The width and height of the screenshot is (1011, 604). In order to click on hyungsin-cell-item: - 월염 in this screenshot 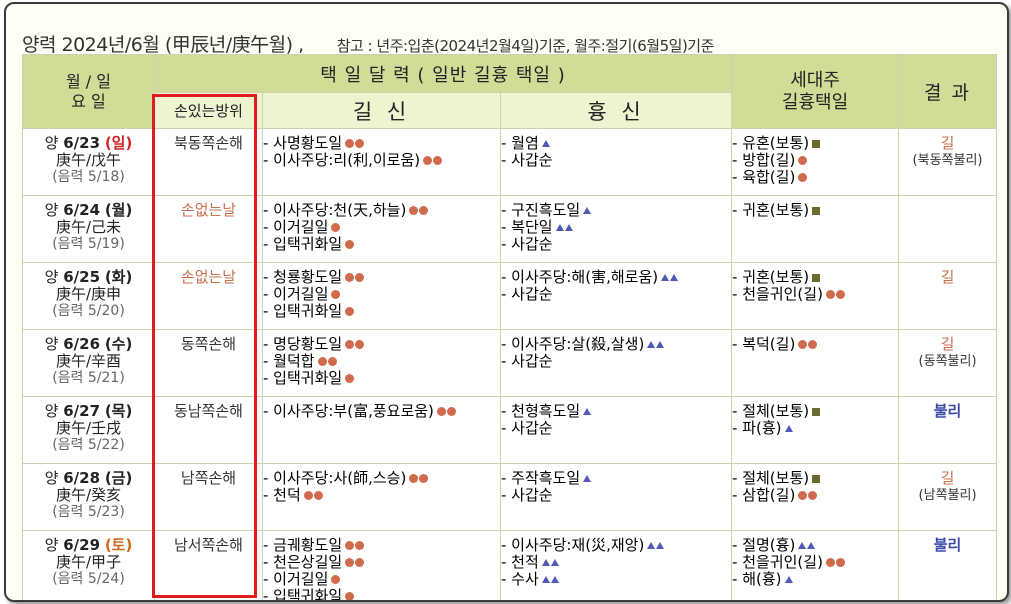, I will do `click(616, 143)`.